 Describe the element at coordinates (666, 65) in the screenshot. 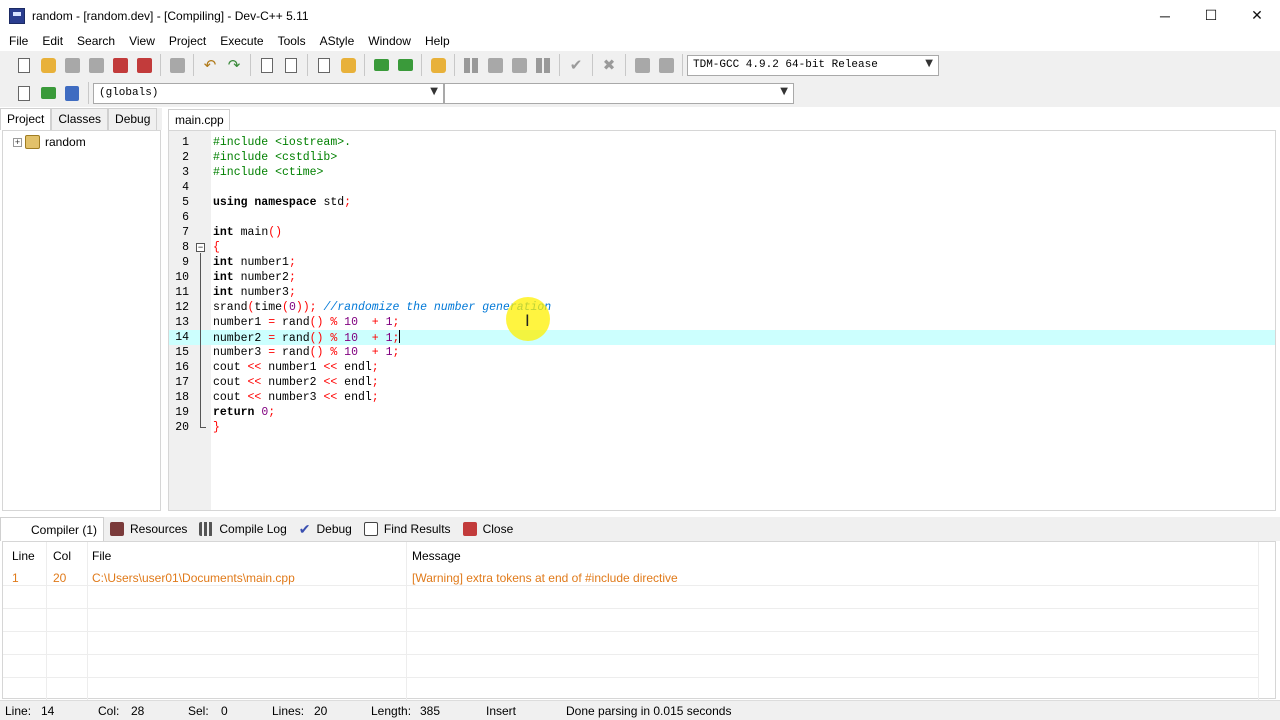

I see `delete-profile-button` at that location.